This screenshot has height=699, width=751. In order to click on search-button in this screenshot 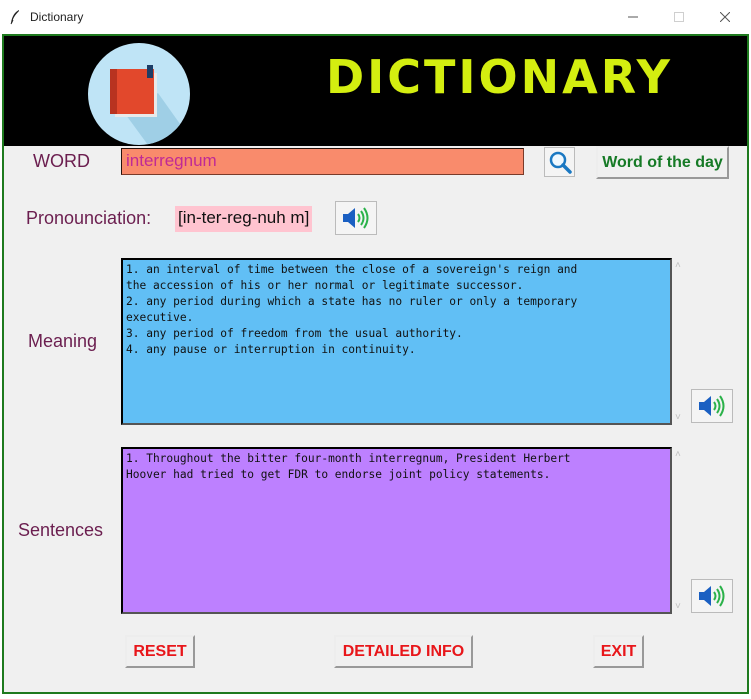, I will do `click(559, 162)`.